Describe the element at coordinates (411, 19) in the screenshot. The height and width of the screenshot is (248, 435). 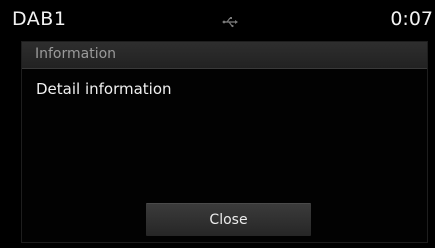
I see `clock: 0:07` at that location.